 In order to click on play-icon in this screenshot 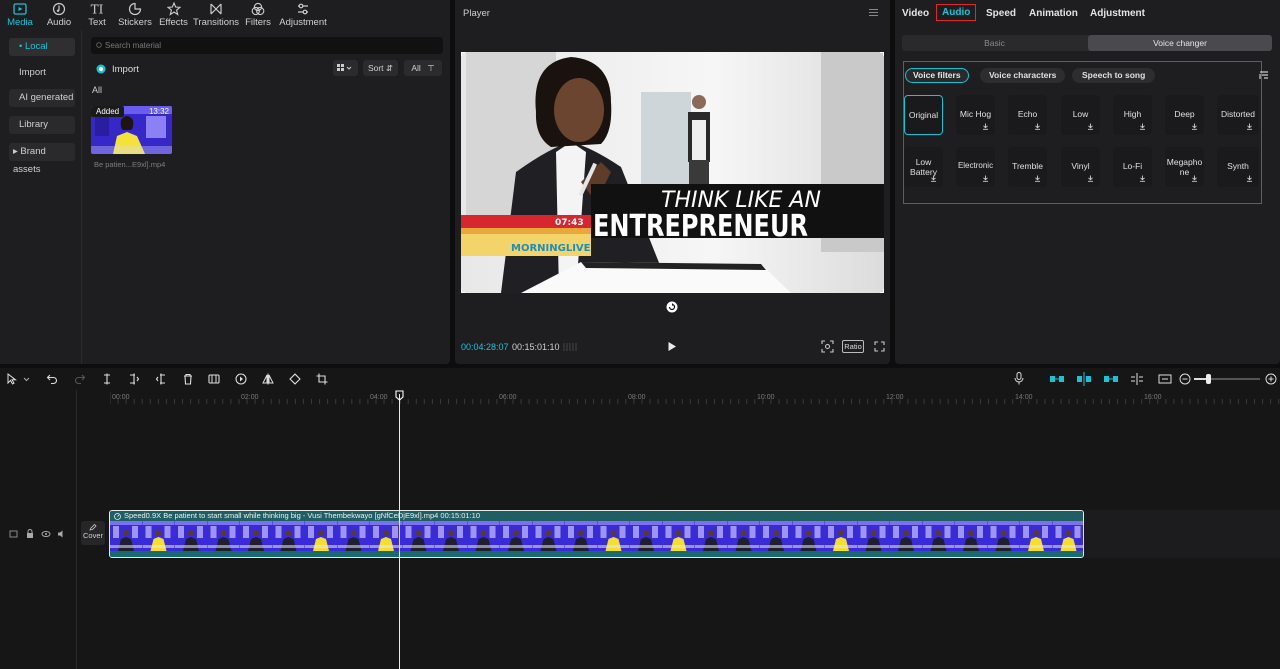, I will do `click(672, 346)`.